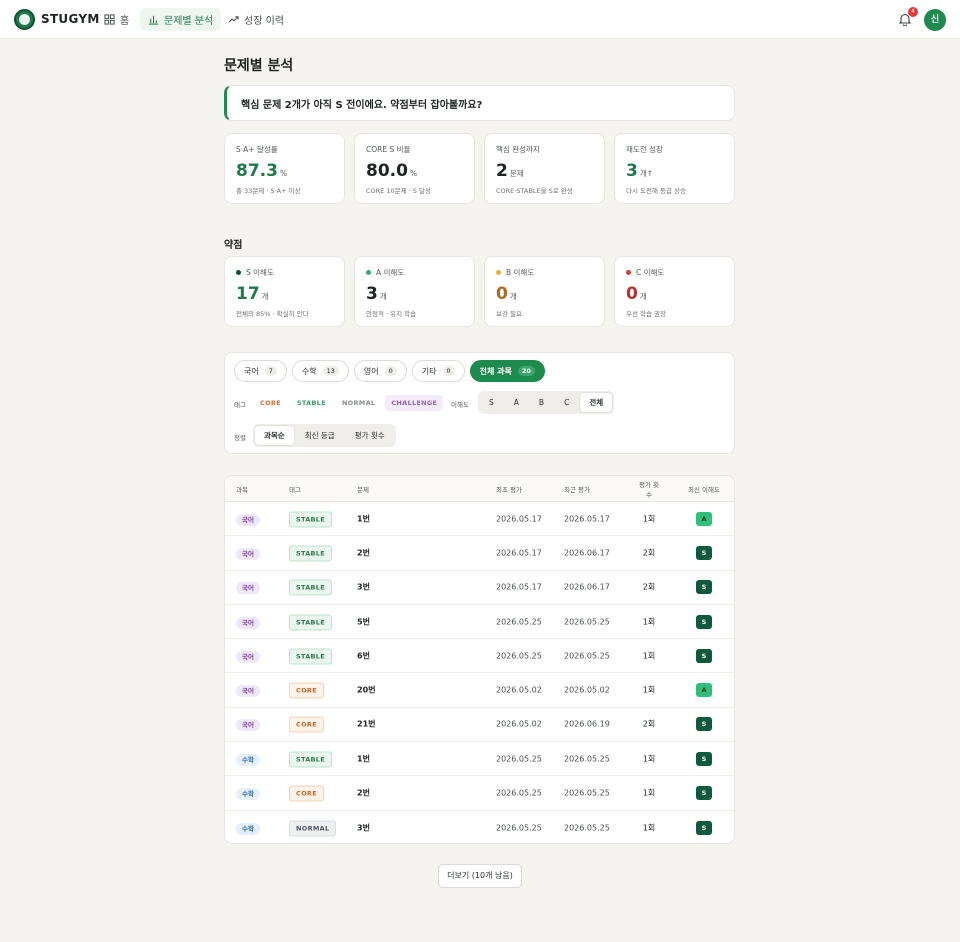 The height and width of the screenshot is (942, 960). Describe the element at coordinates (309, 371) in the screenshot. I see `subject-tab-label: 수학` at that location.